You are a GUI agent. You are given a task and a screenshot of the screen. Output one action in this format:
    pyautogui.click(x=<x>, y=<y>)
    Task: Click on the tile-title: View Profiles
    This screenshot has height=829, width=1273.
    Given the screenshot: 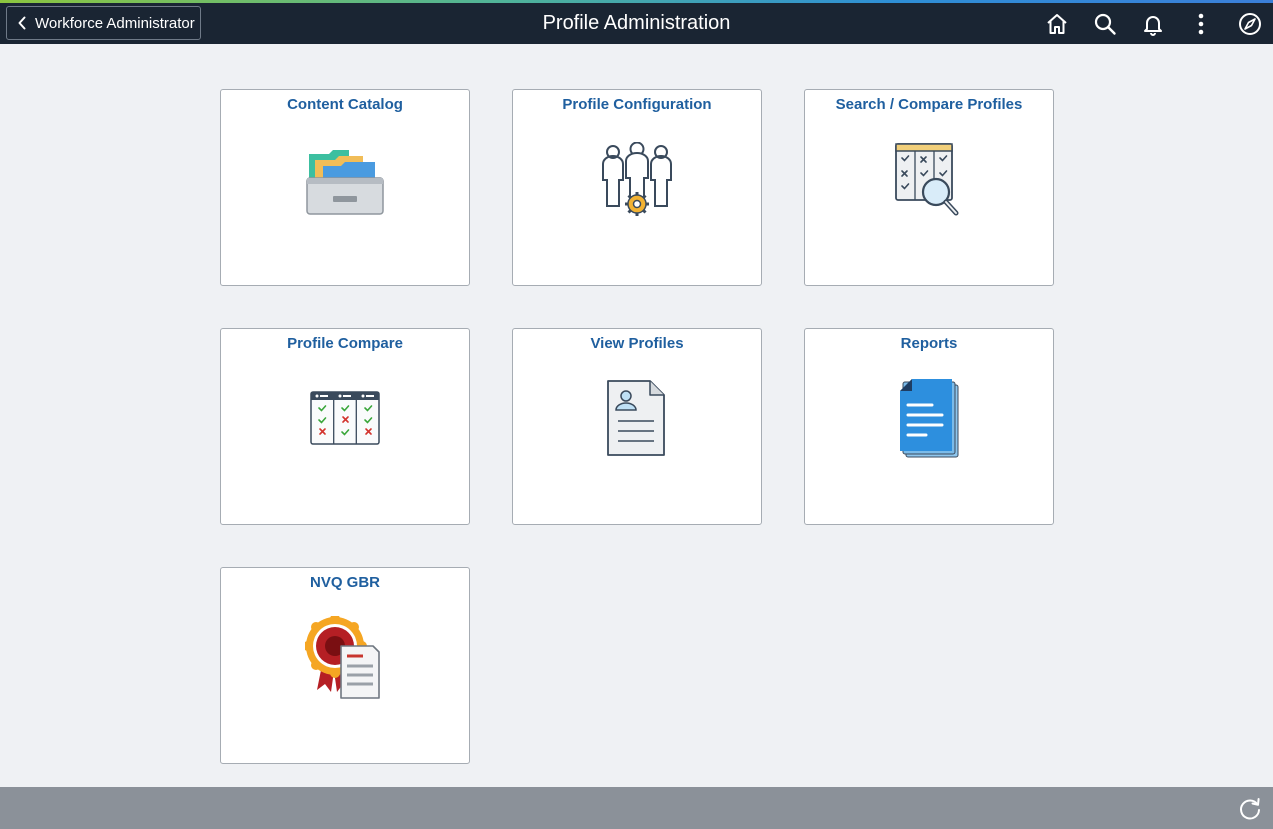 What is the action you would take?
    pyautogui.click(x=637, y=343)
    